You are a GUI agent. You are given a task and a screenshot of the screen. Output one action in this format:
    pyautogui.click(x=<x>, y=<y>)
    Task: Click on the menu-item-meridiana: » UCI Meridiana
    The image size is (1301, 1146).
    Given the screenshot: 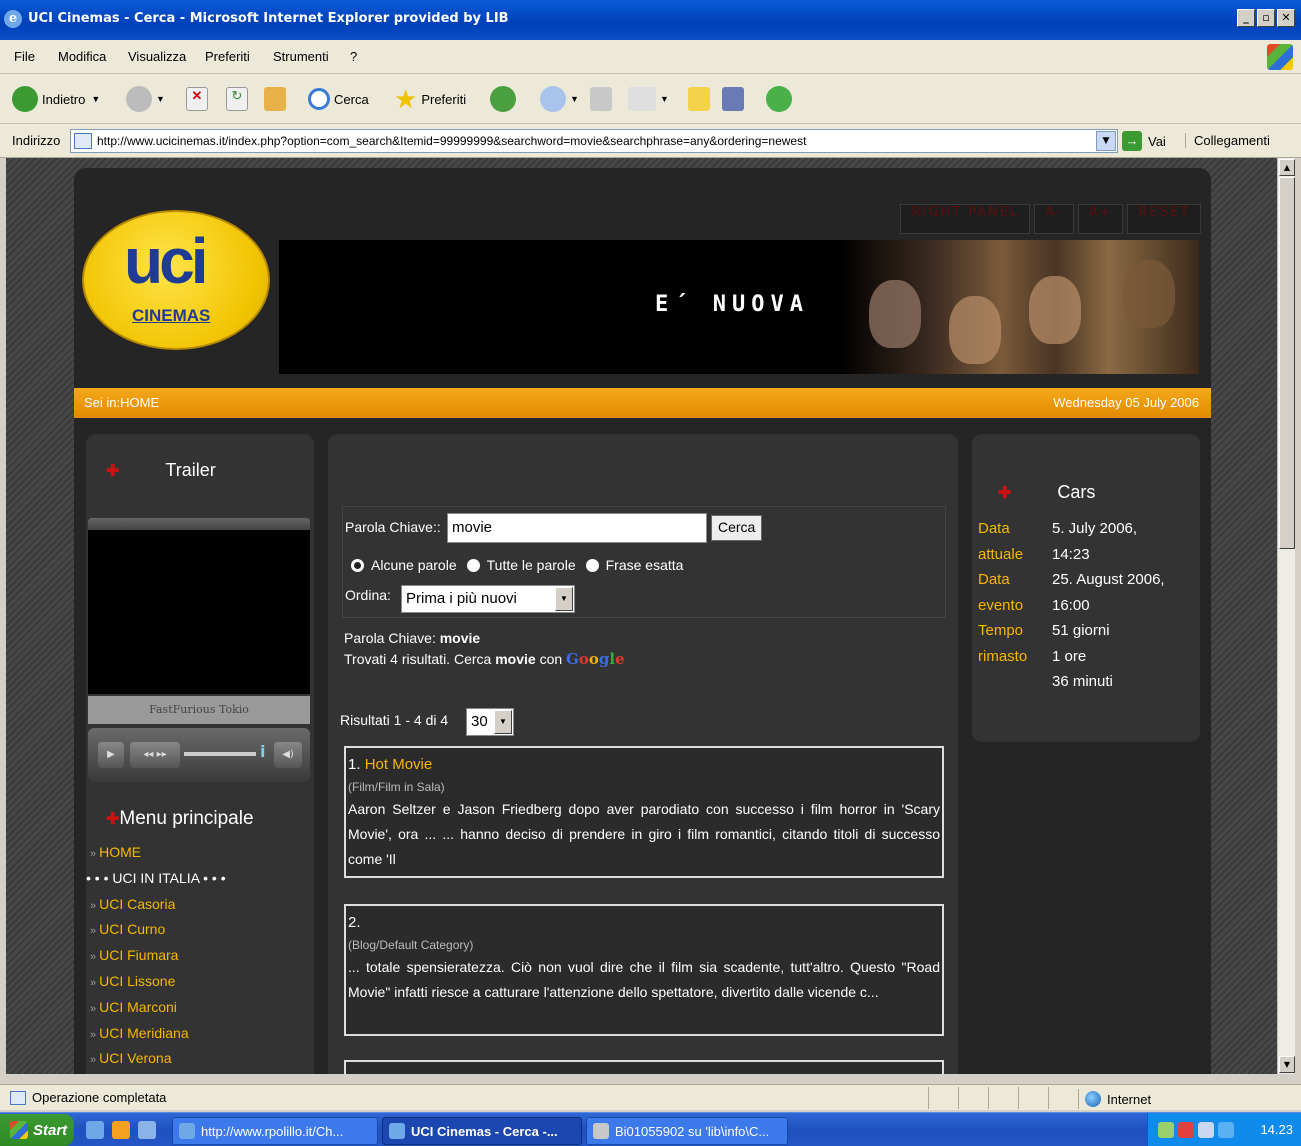 What is the action you would take?
    pyautogui.click(x=200, y=1038)
    